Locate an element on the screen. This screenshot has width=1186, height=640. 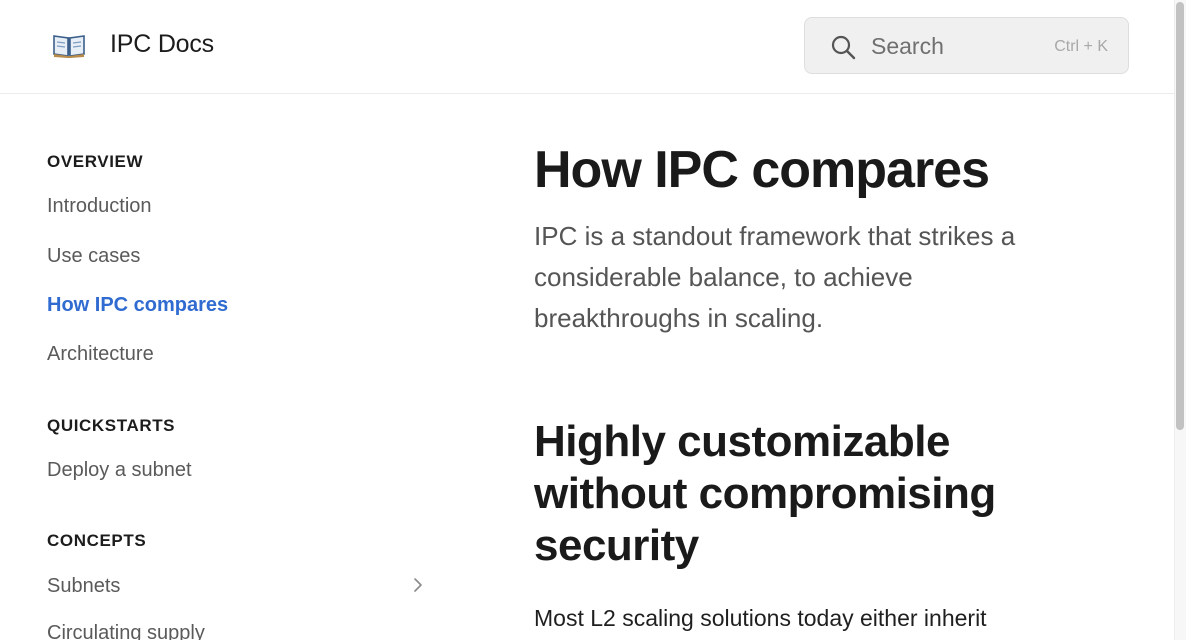
sidebar-item-use-cases: Use cases is located at coordinates (93, 256).